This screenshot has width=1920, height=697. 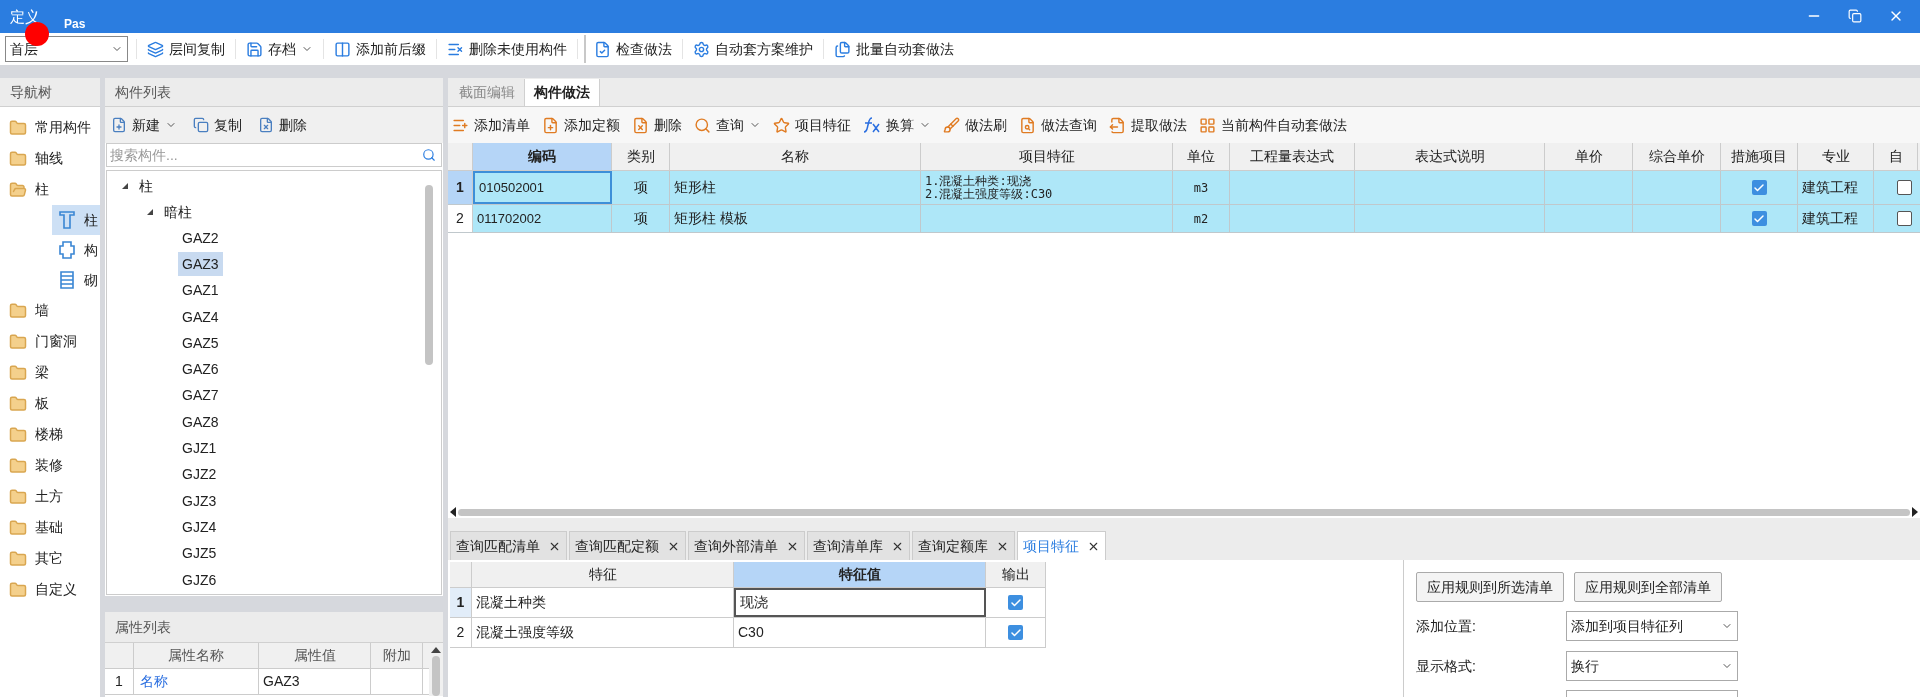 What do you see at coordinates (1292, 156) in the screenshot?
I see `column-header: 工程量表达式` at bounding box center [1292, 156].